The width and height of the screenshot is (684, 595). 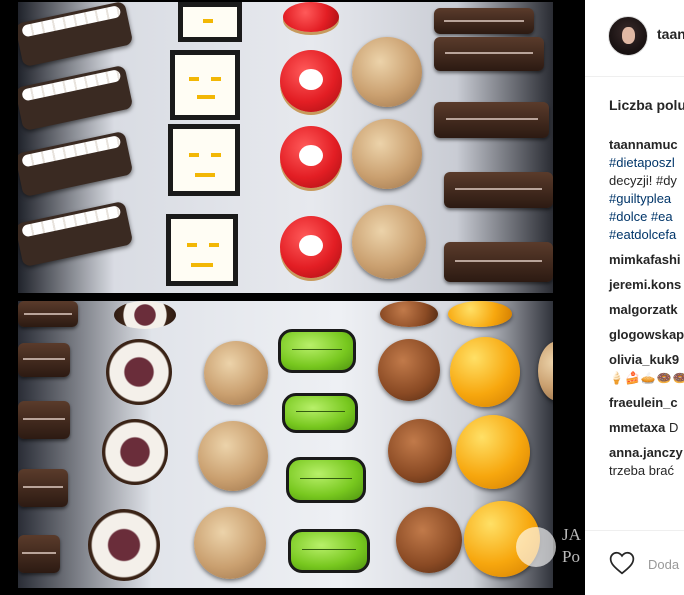 I want to click on comment: olivia_kuk9 🍦🍰🥧🍩🍩, so click(x=646, y=369).